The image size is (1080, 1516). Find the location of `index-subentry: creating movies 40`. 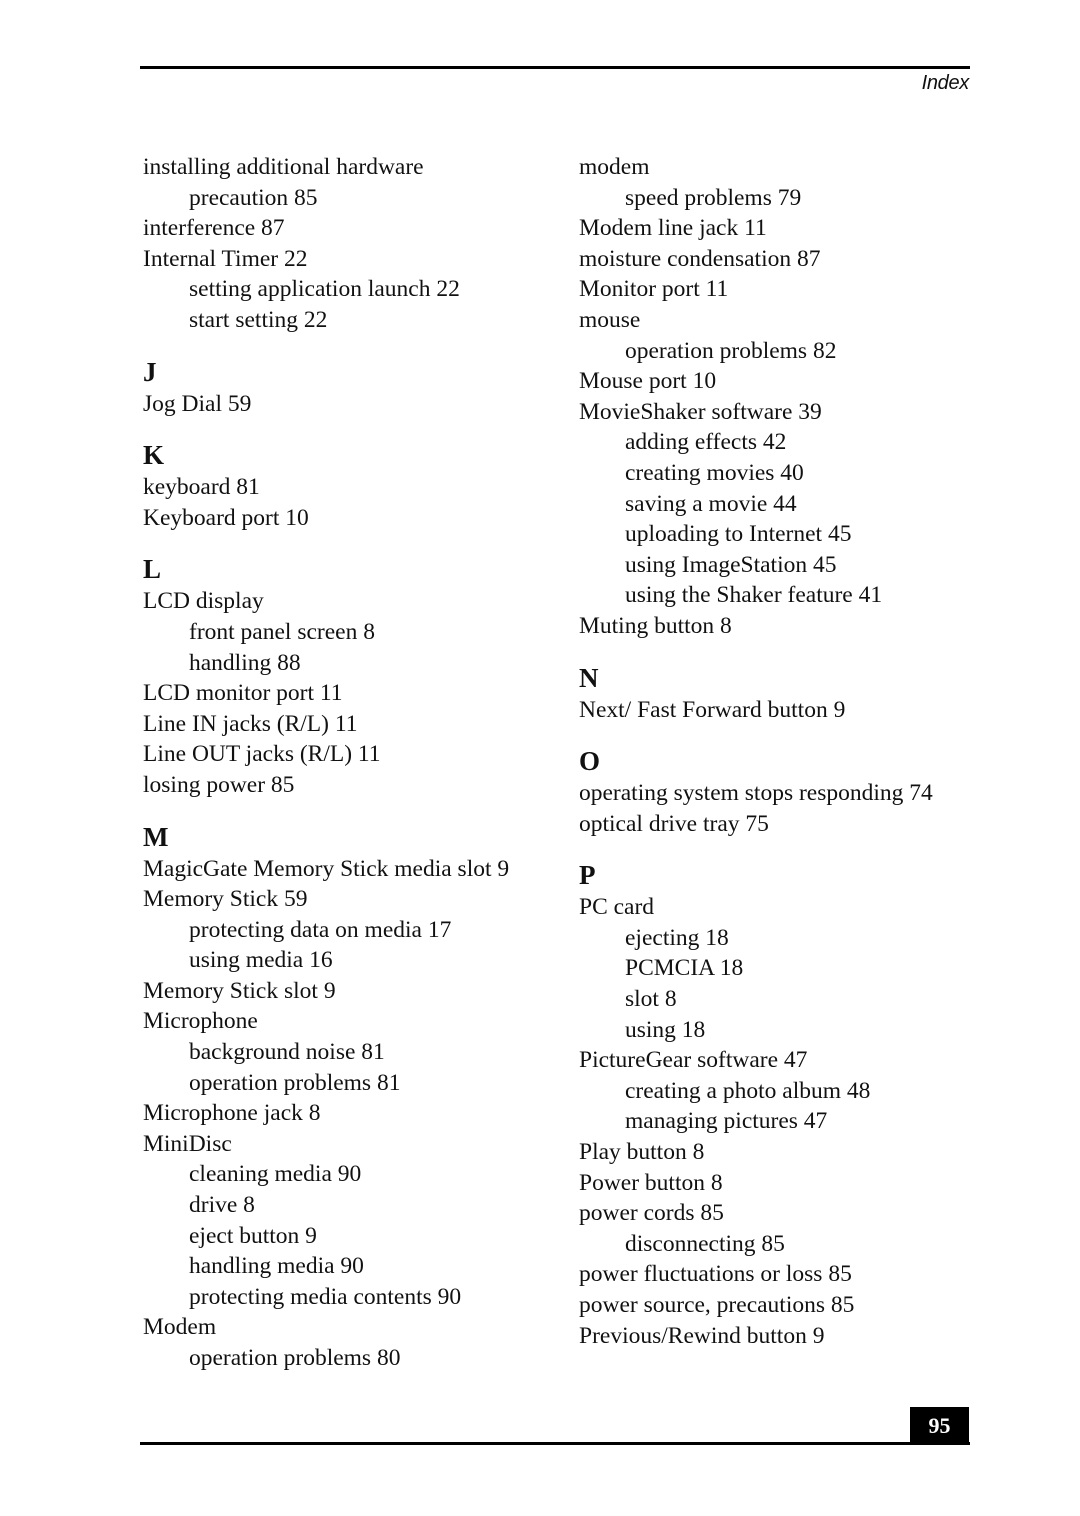

index-subentry: creating movies 40 is located at coordinates (714, 472).